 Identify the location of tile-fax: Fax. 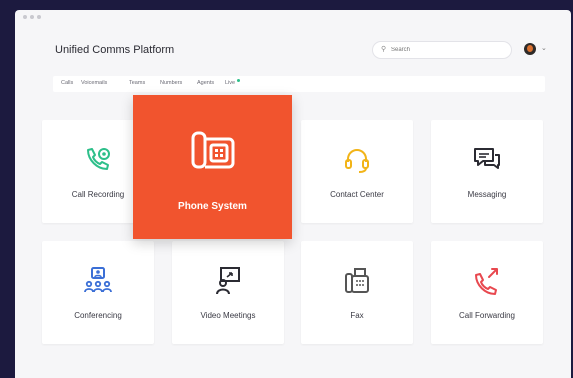
(357, 292).